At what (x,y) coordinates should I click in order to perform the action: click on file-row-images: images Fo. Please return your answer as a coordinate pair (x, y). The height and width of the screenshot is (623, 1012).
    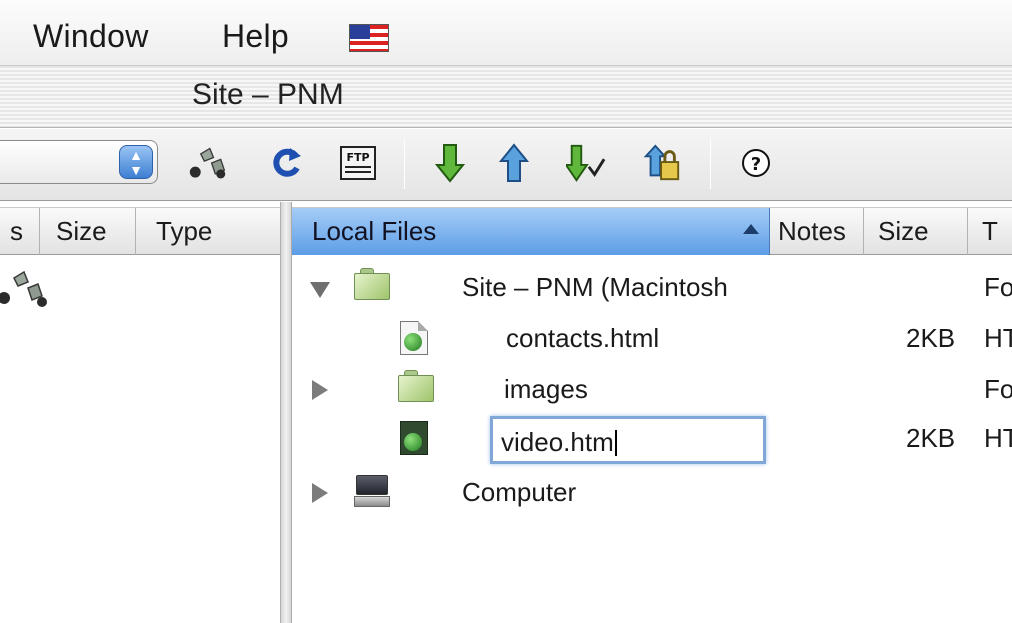
    Looking at the image, I should click on (652, 390).